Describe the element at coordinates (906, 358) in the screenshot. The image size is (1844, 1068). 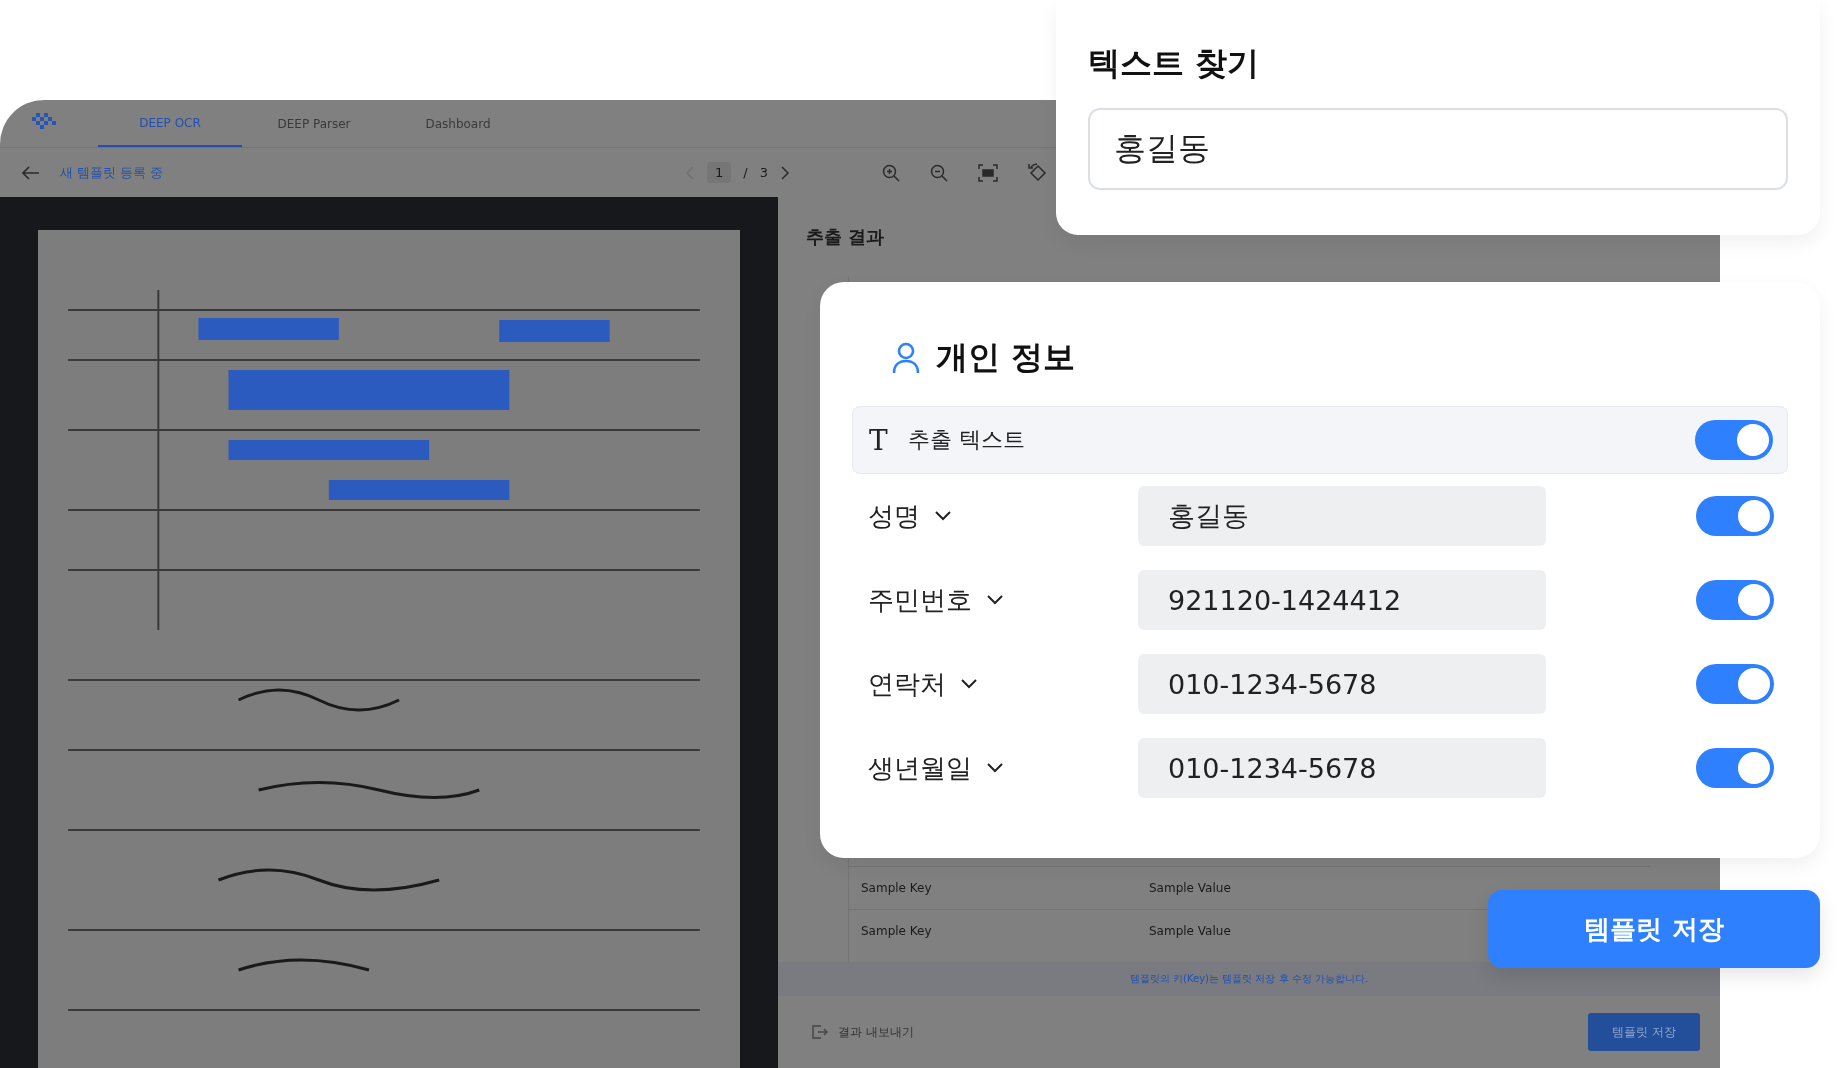
I see `person-icon` at that location.